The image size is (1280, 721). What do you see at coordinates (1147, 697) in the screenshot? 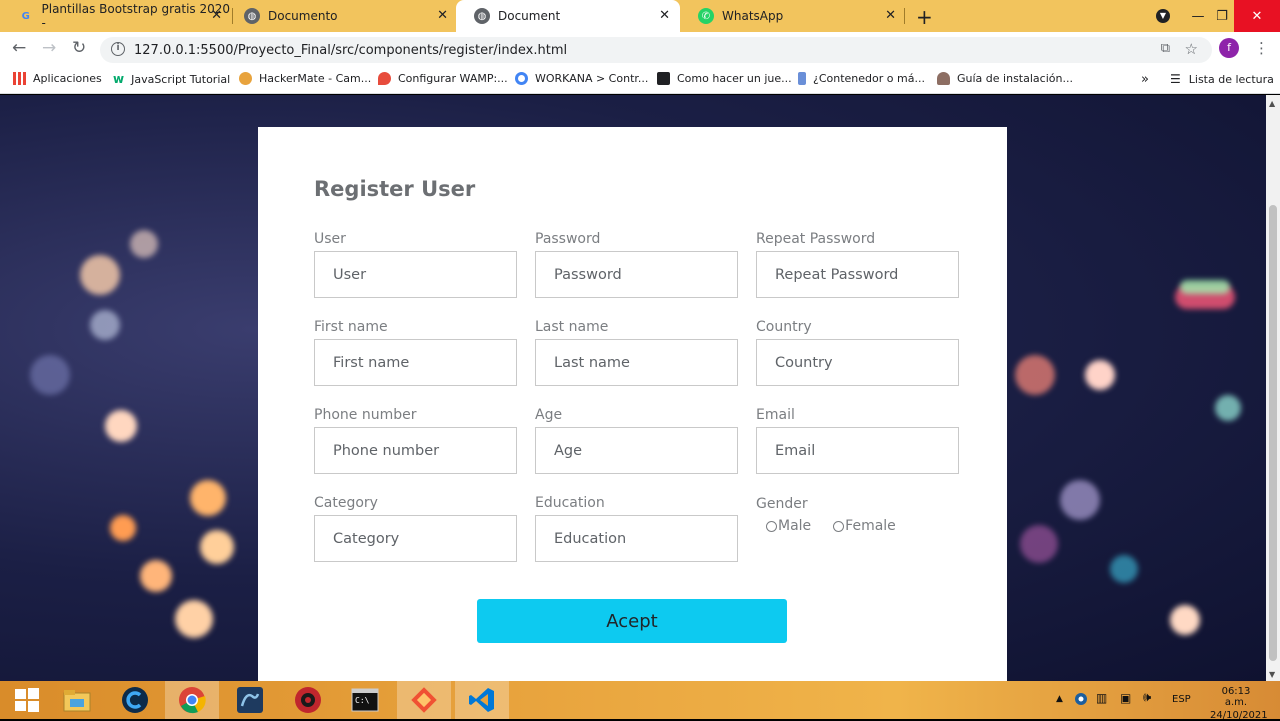
I see `volume-icon: 🕪` at bounding box center [1147, 697].